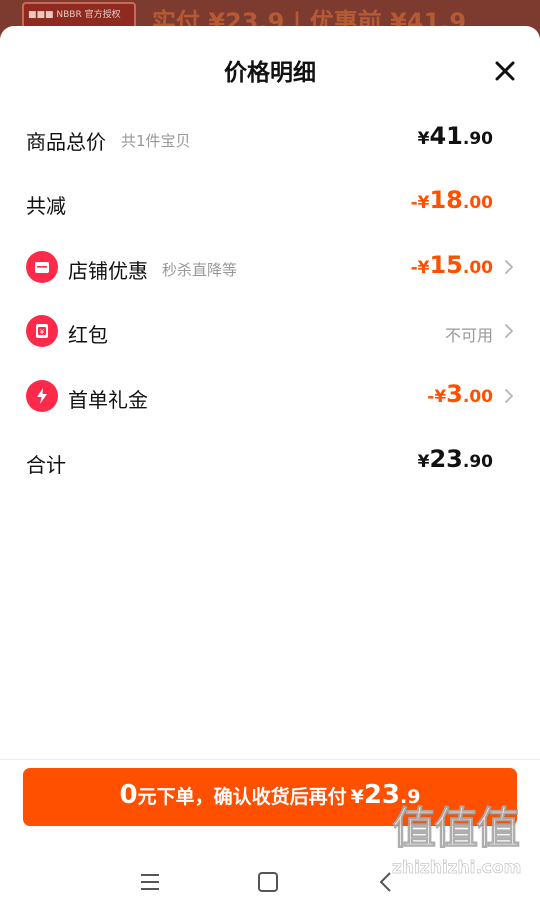 This screenshot has width=540, height=912. I want to click on menu-nav-button, so click(150, 882).